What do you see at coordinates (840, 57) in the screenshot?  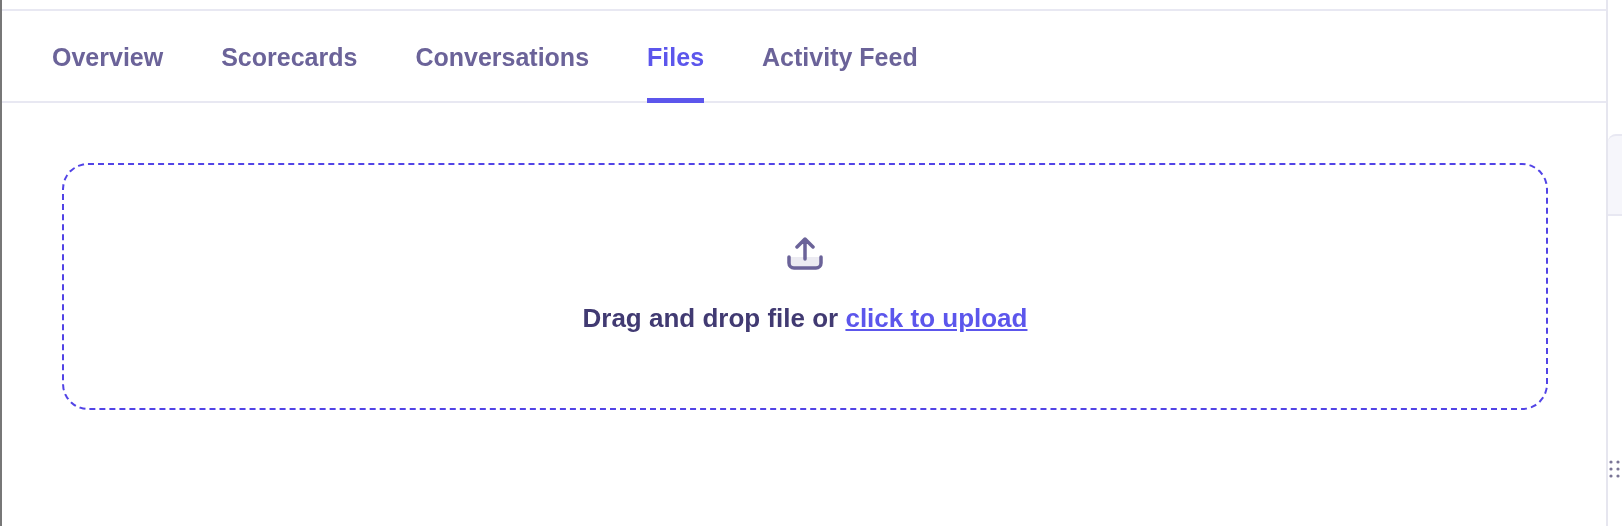 I see `tab: Activity Feed` at bounding box center [840, 57].